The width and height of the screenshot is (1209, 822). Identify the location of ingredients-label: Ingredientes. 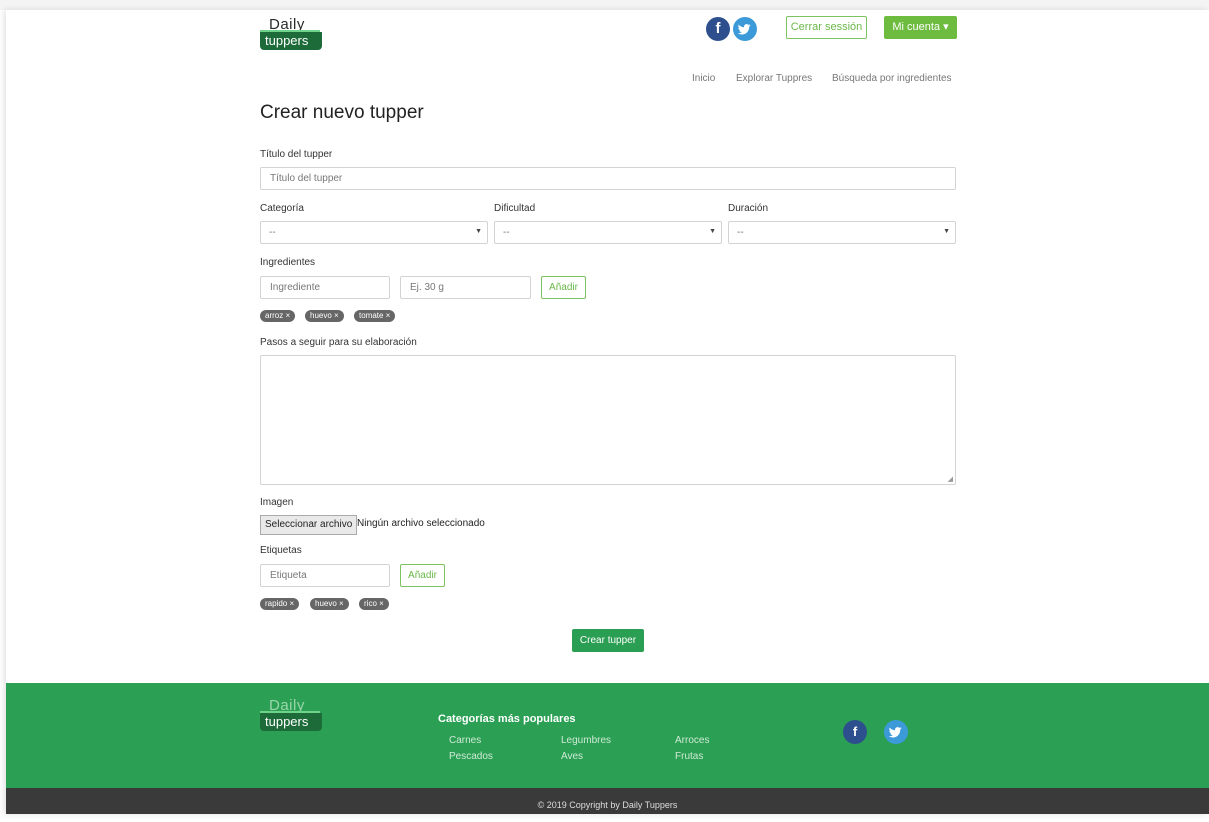
(288, 262).